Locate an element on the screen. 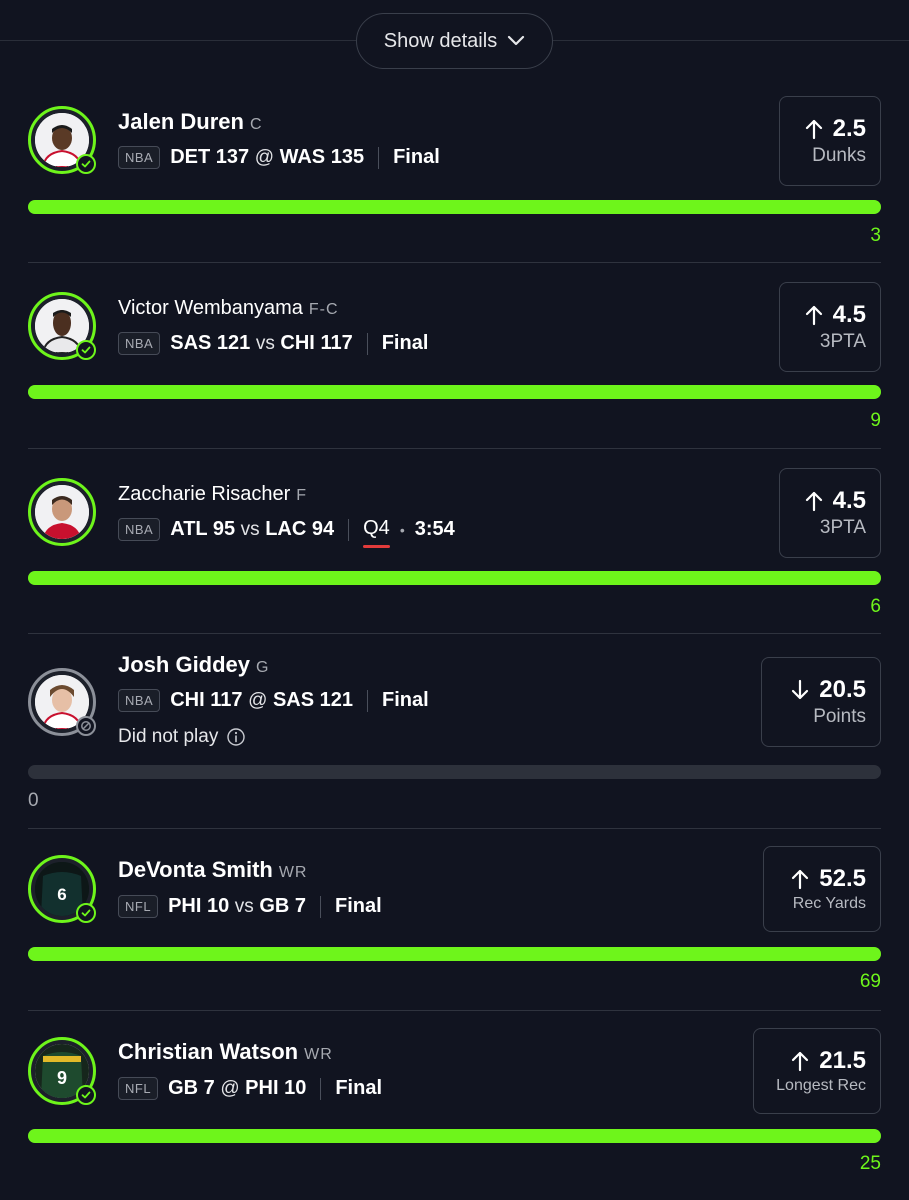 This screenshot has height=1200, width=909. actual-result: 69 is located at coordinates (870, 981).